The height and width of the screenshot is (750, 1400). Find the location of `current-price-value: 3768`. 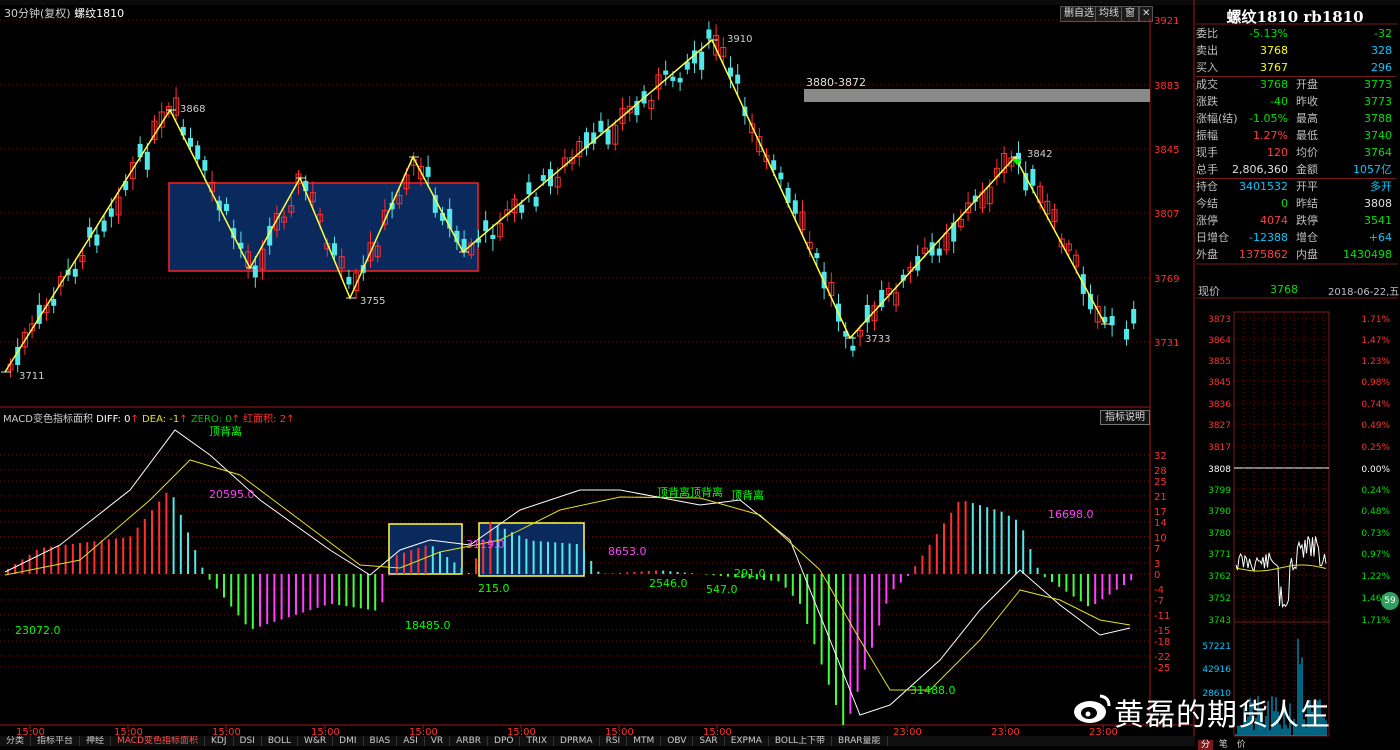

current-price-value: 3768 is located at coordinates (1284, 289).